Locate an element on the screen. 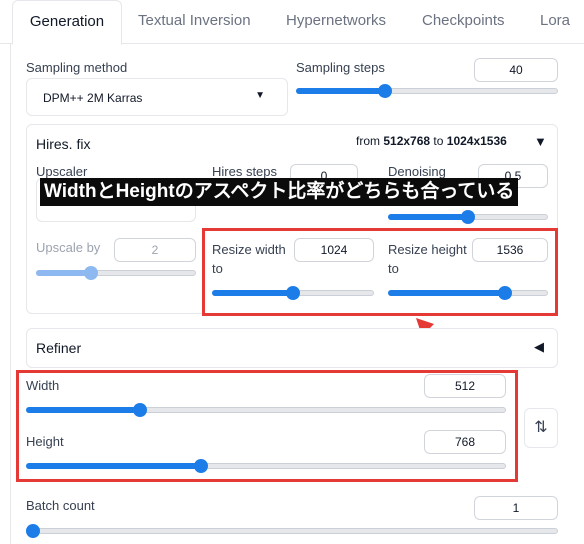 This screenshot has width=584, height=544. sampling-method-dropdown: DPM++ 2M Karras ▼ is located at coordinates (157, 97).